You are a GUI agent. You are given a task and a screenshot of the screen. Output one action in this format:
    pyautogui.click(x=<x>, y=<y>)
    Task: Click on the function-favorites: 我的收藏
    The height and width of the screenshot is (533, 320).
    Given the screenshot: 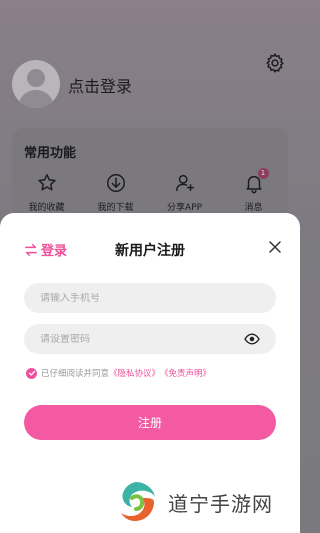 What is the action you would take?
    pyautogui.click(x=46, y=192)
    